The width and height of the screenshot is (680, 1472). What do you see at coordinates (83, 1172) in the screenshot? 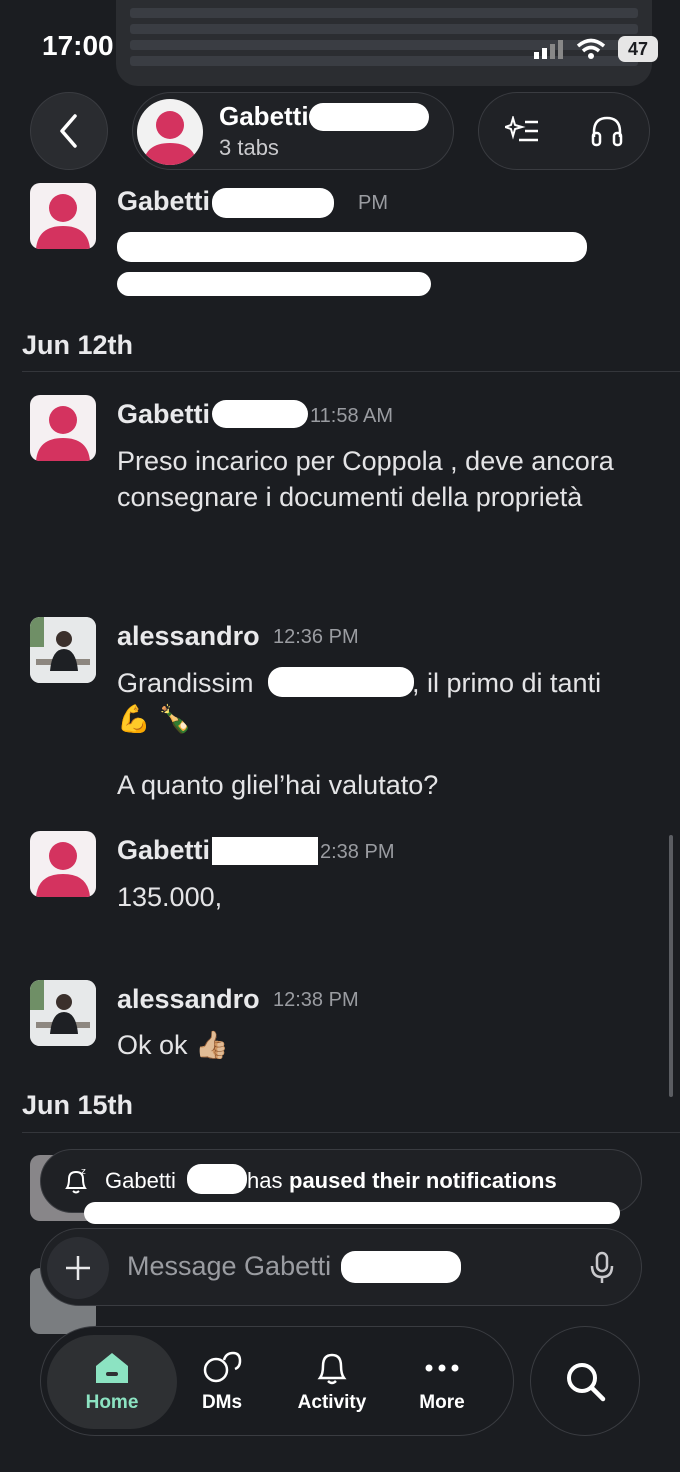
I see `svg-text: z` at bounding box center [83, 1172].